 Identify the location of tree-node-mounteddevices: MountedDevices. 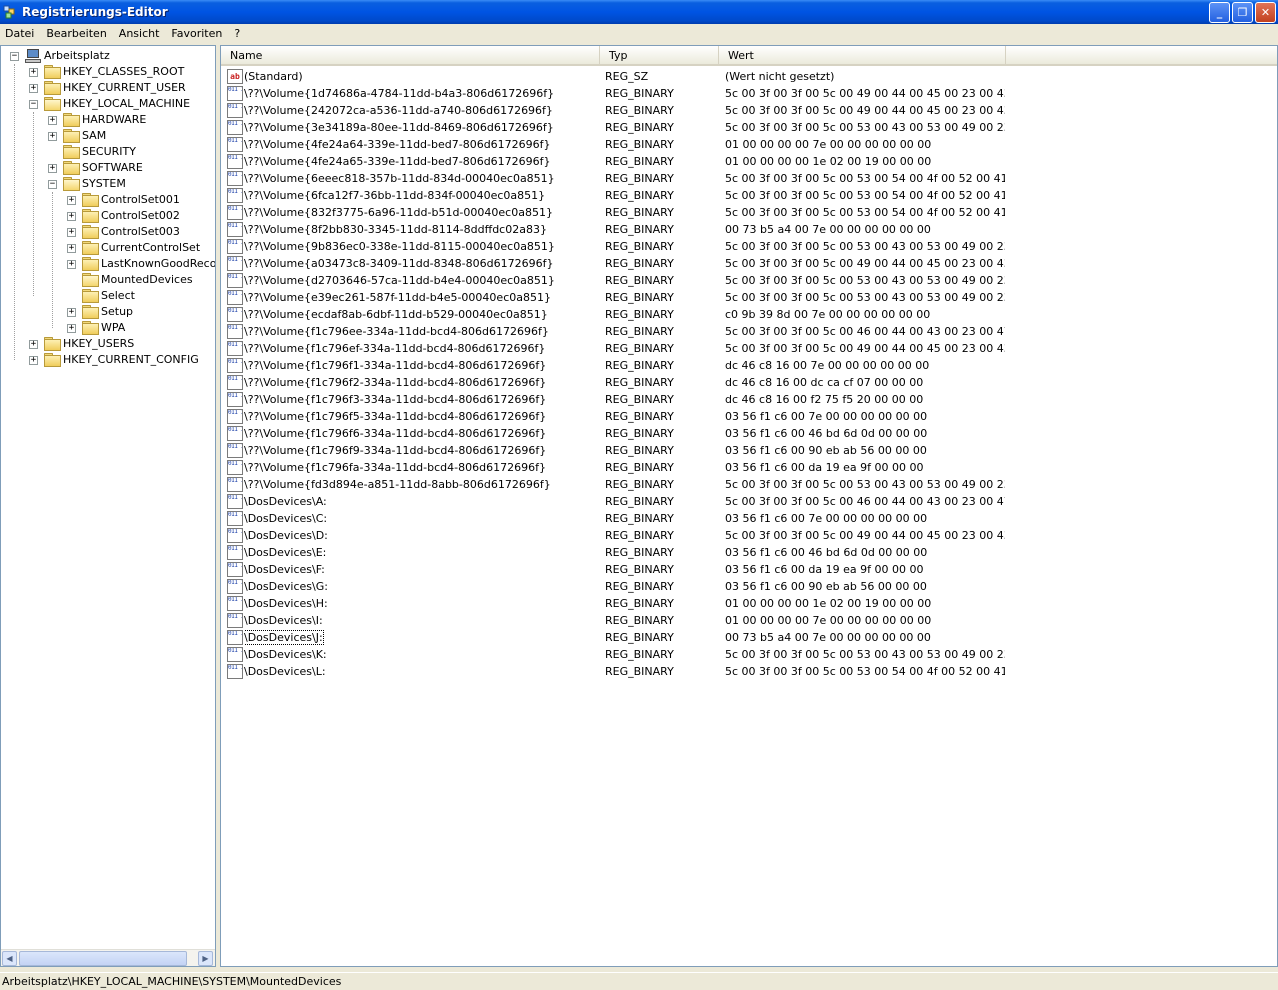
(108, 280).